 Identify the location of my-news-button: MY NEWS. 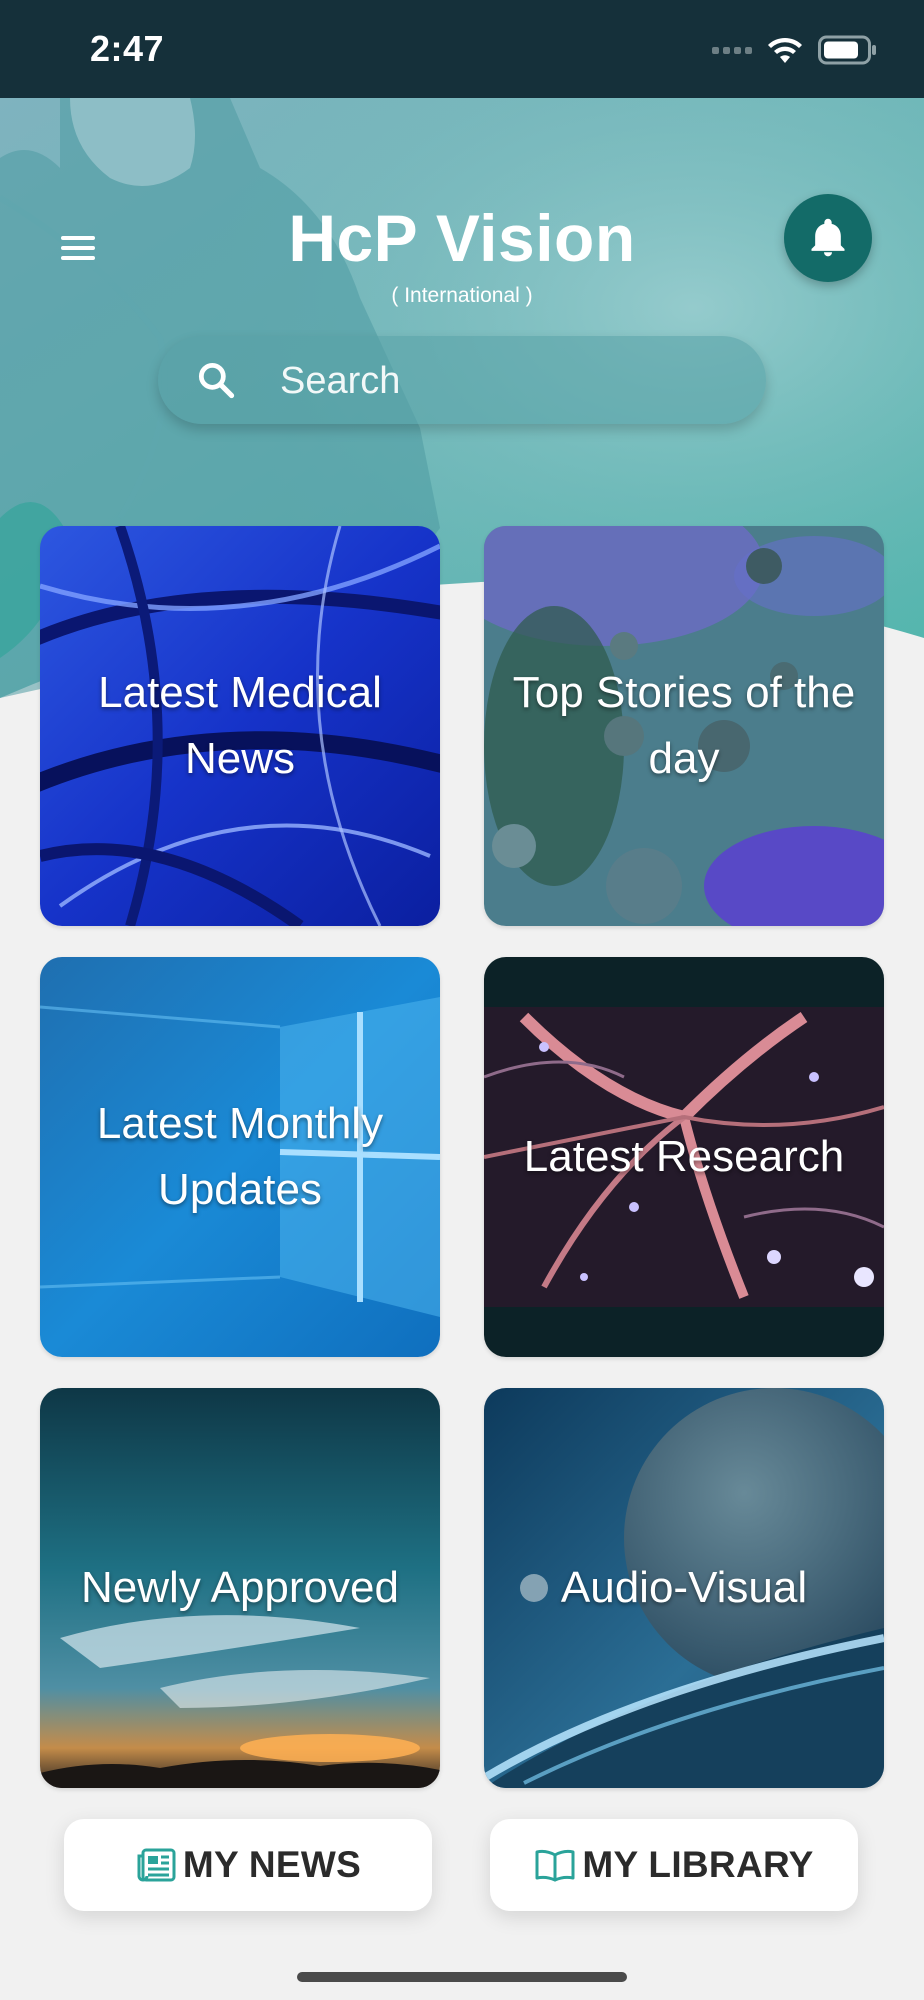
(248, 1865).